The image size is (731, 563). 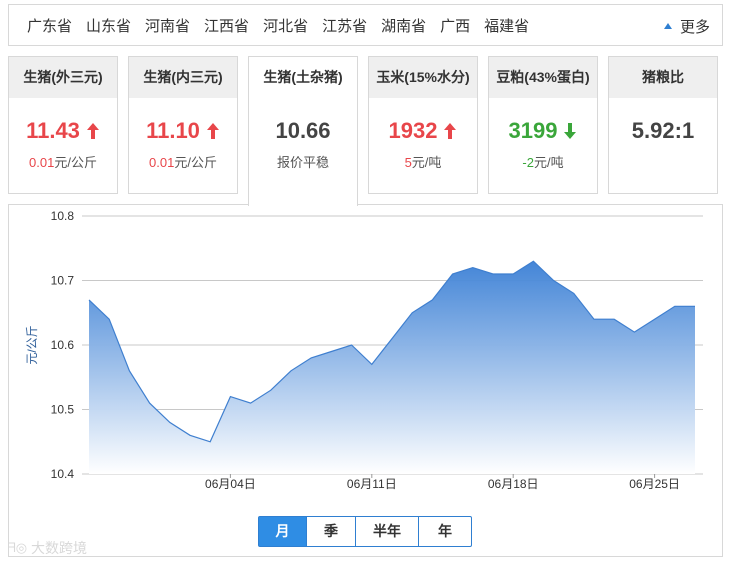 I want to click on x-tick-label: 06月04日, so click(x=230, y=484).